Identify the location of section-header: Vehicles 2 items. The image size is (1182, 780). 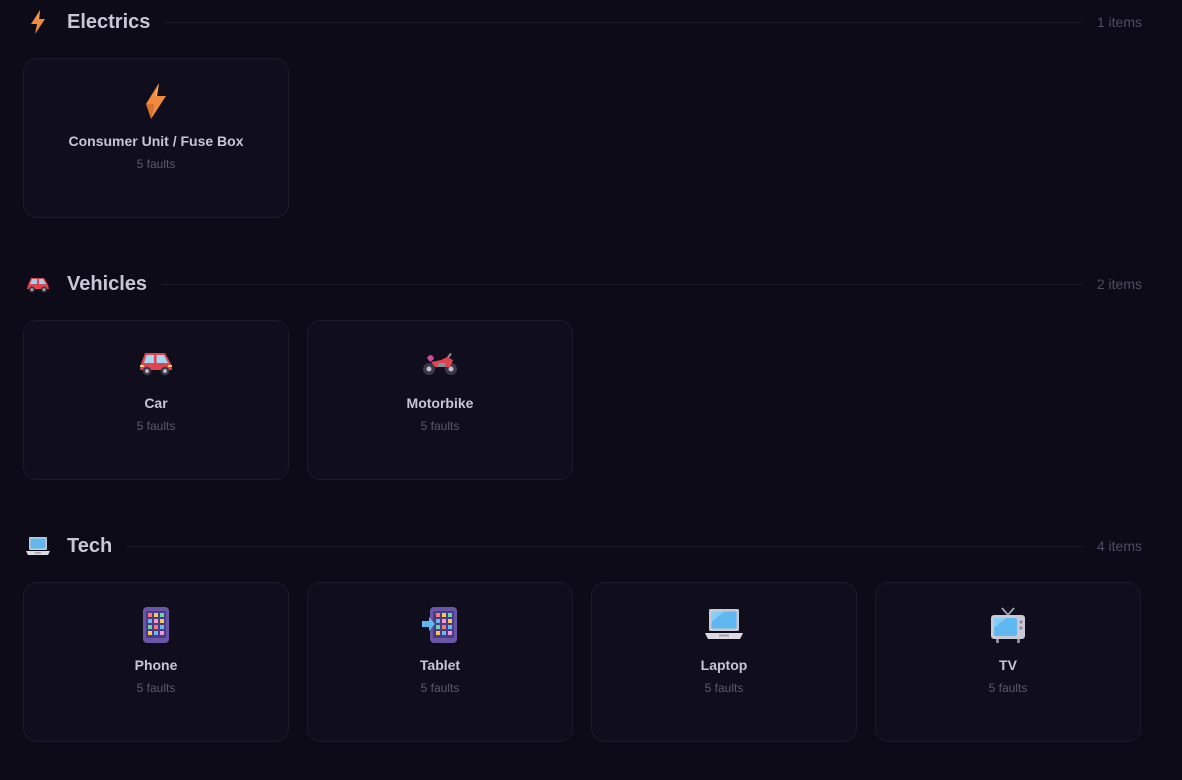
(583, 284).